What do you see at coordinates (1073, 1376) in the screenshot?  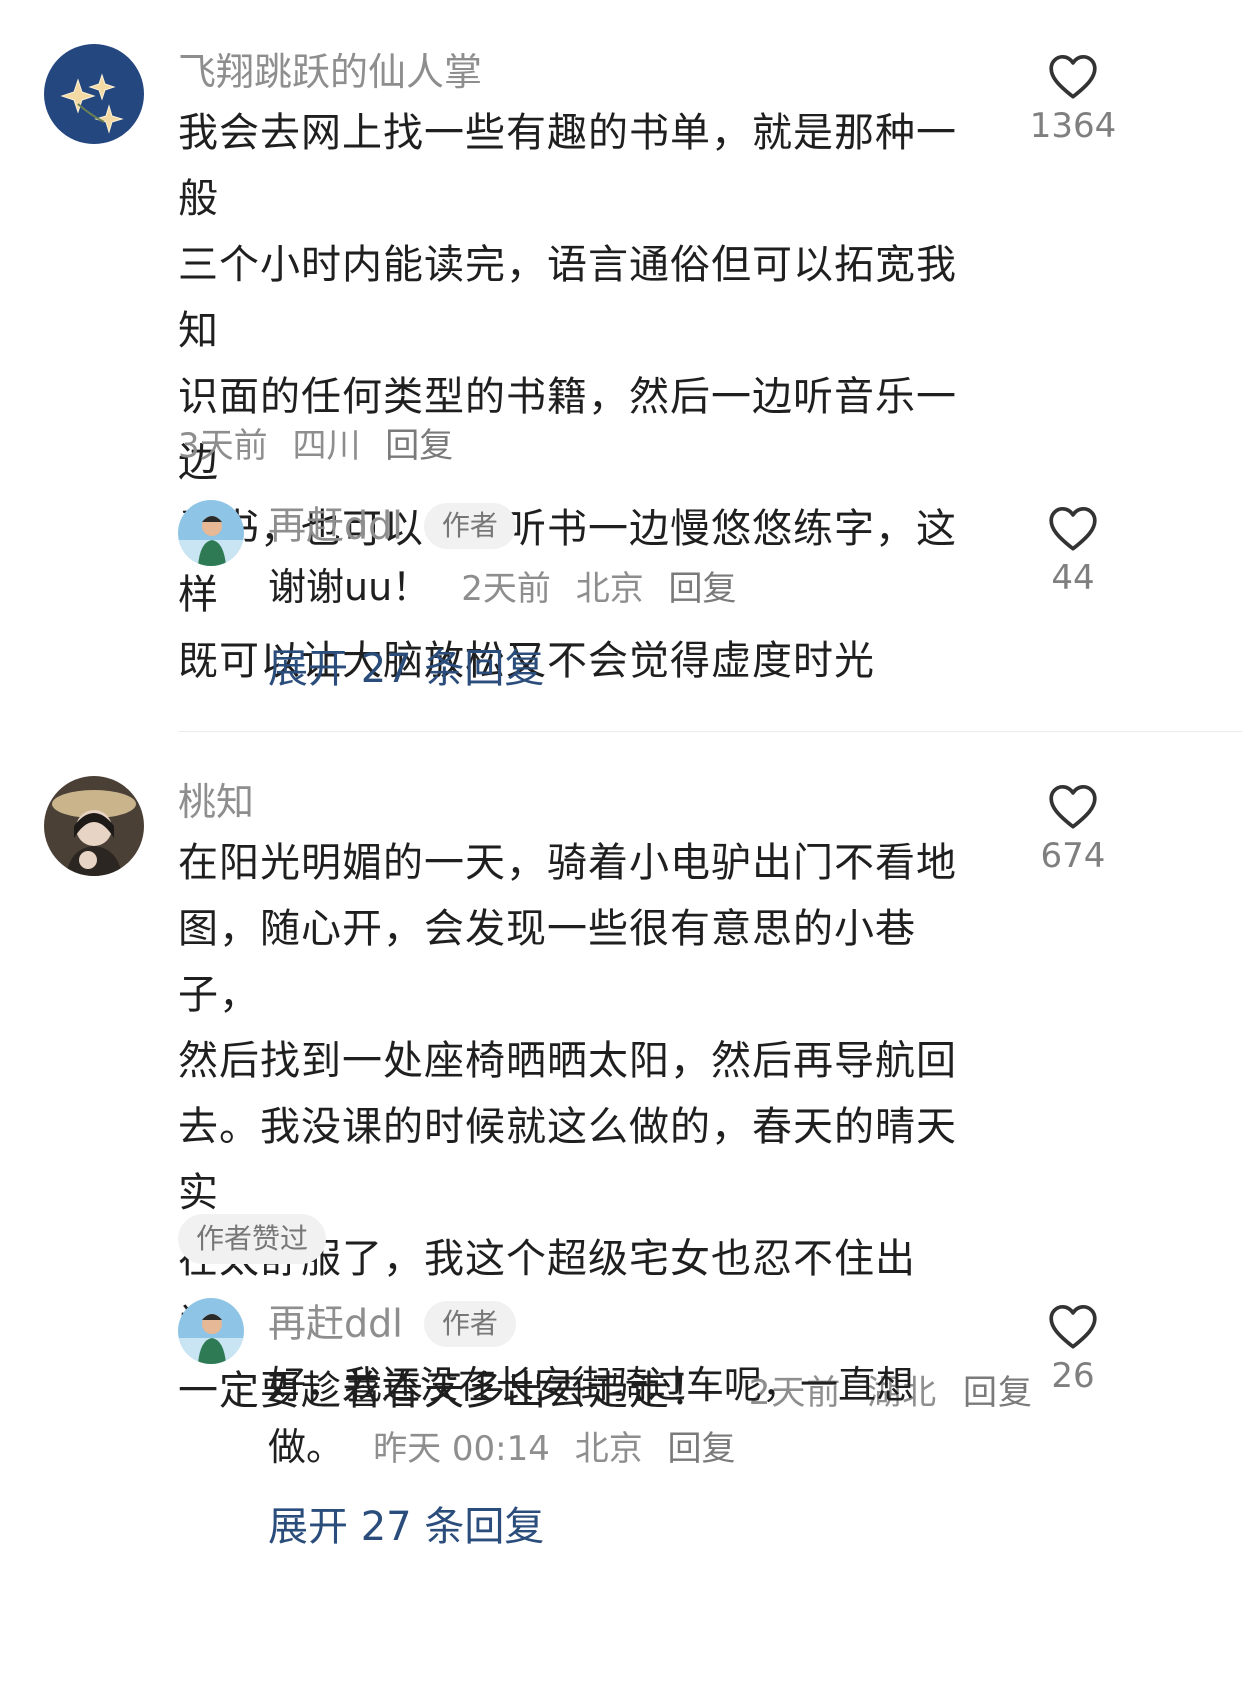 I see `like-count: 26` at bounding box center [1073, 1376].